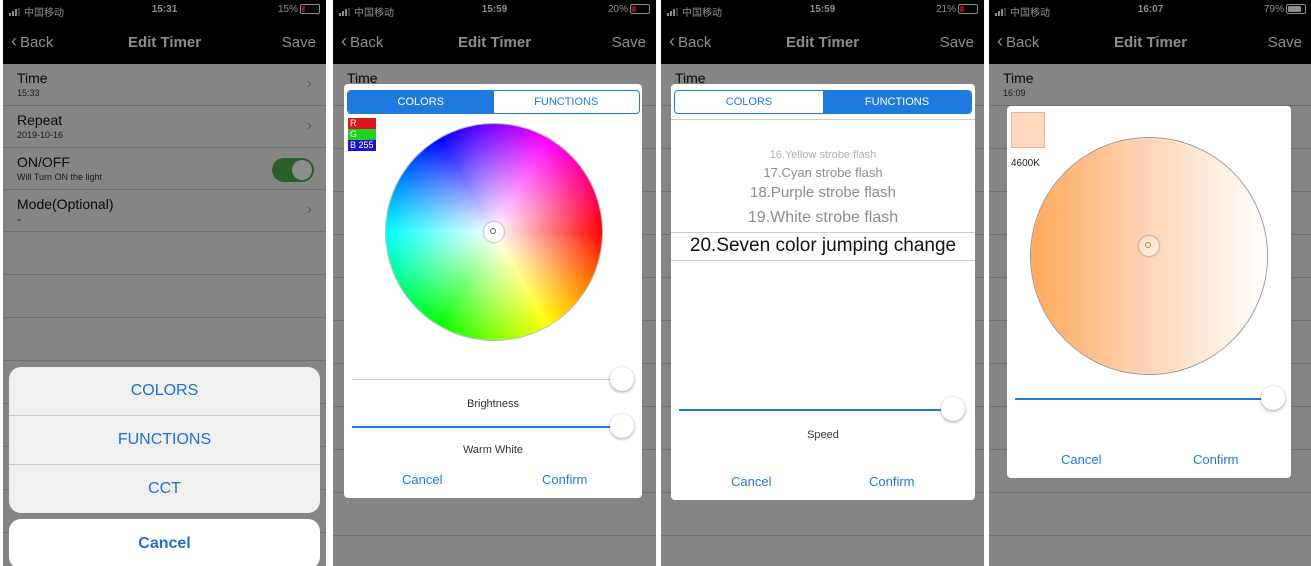 Image resolution: width=1311 pixels, height=566 pixels. Describe the element at coordinates (1025, 163) in the screenshot. I see `cct-value: 4600K` at that location.